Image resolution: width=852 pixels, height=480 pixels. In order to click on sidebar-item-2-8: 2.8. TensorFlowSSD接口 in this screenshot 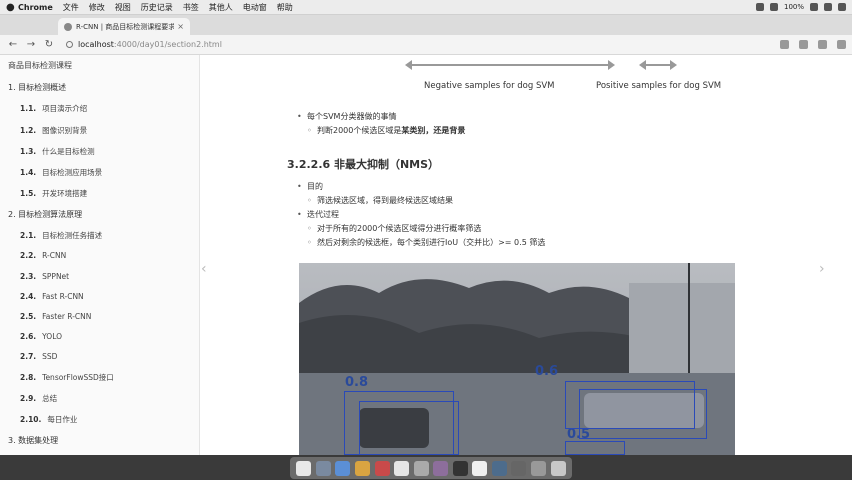, I will do `click(67, 377)`.